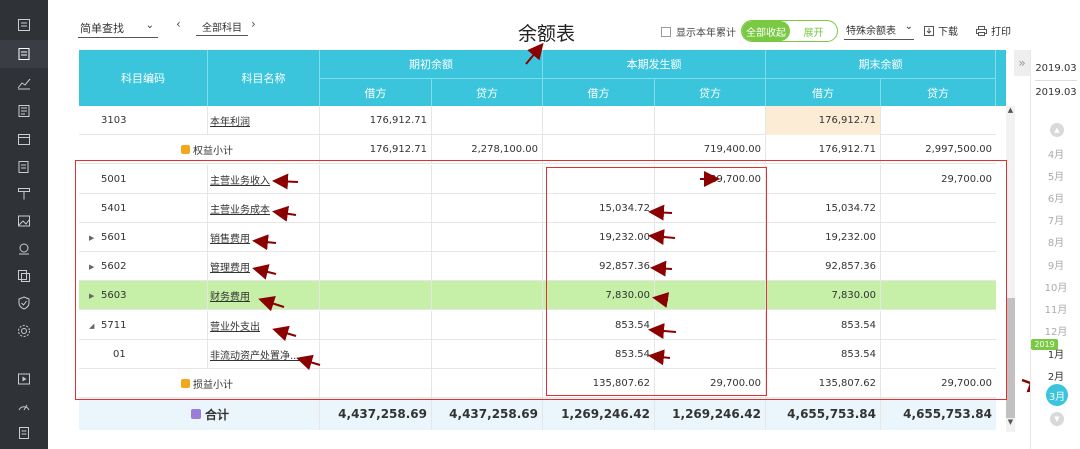 Image resolution: width=1080 pixels, height=449 pixels. I want to click on collapse-expand-toggle: 全部收起 展开, so click(789, 31).